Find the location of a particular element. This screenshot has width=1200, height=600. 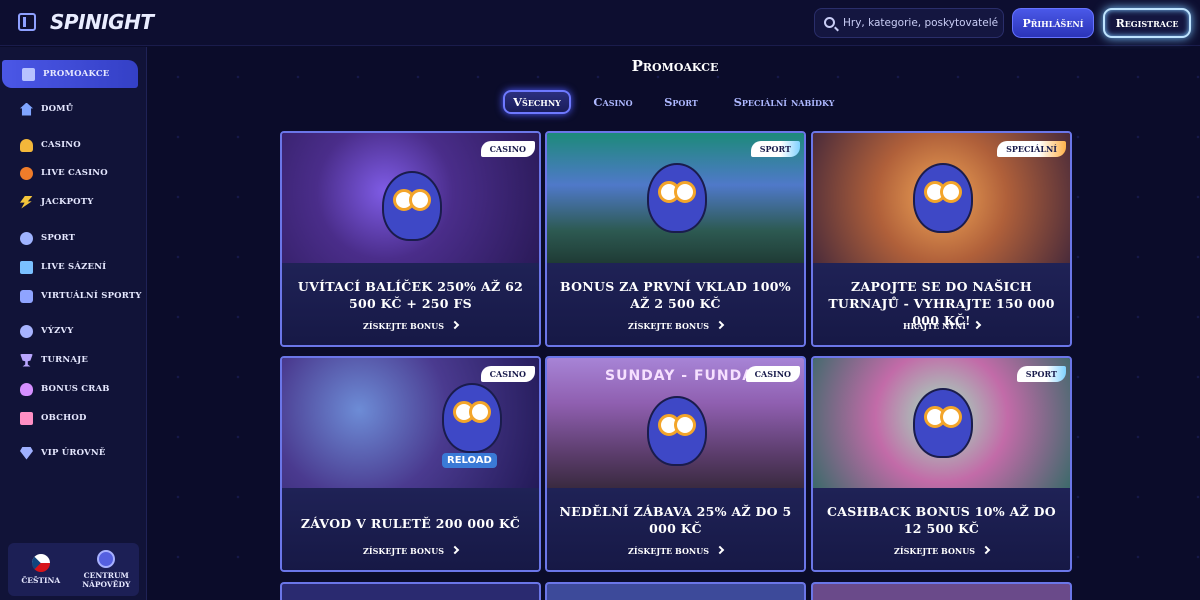

sidebar-item-vip: VIP úrovně is located at coordinates (73, 453).